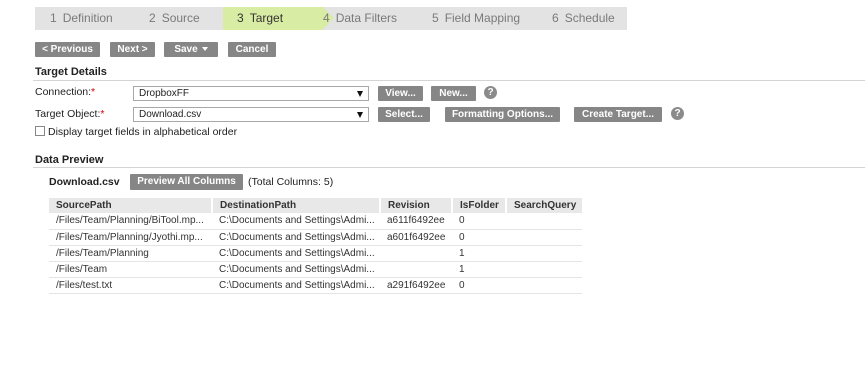  I want to click on target-object-label: Target Object:*, so click(69, 114).